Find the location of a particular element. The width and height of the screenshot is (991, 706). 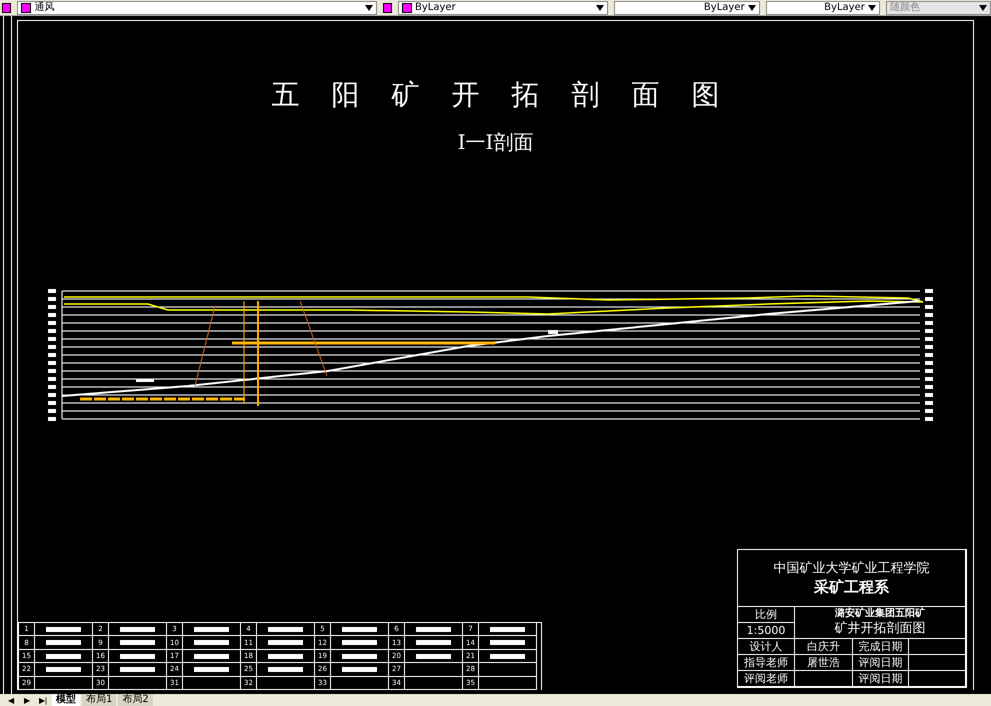

lineweight-dropdown: ByLayer is located at coordinates (823, 7).